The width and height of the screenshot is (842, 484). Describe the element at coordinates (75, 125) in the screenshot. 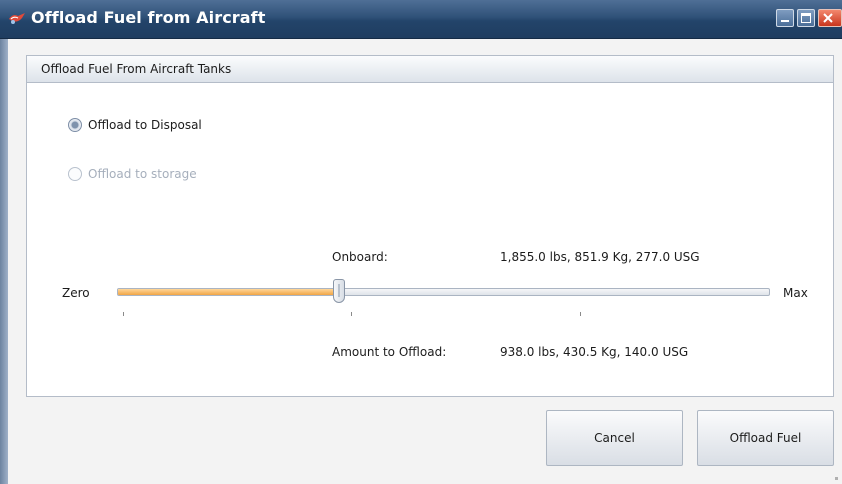

I see `radio-offload-disposal` at that location.